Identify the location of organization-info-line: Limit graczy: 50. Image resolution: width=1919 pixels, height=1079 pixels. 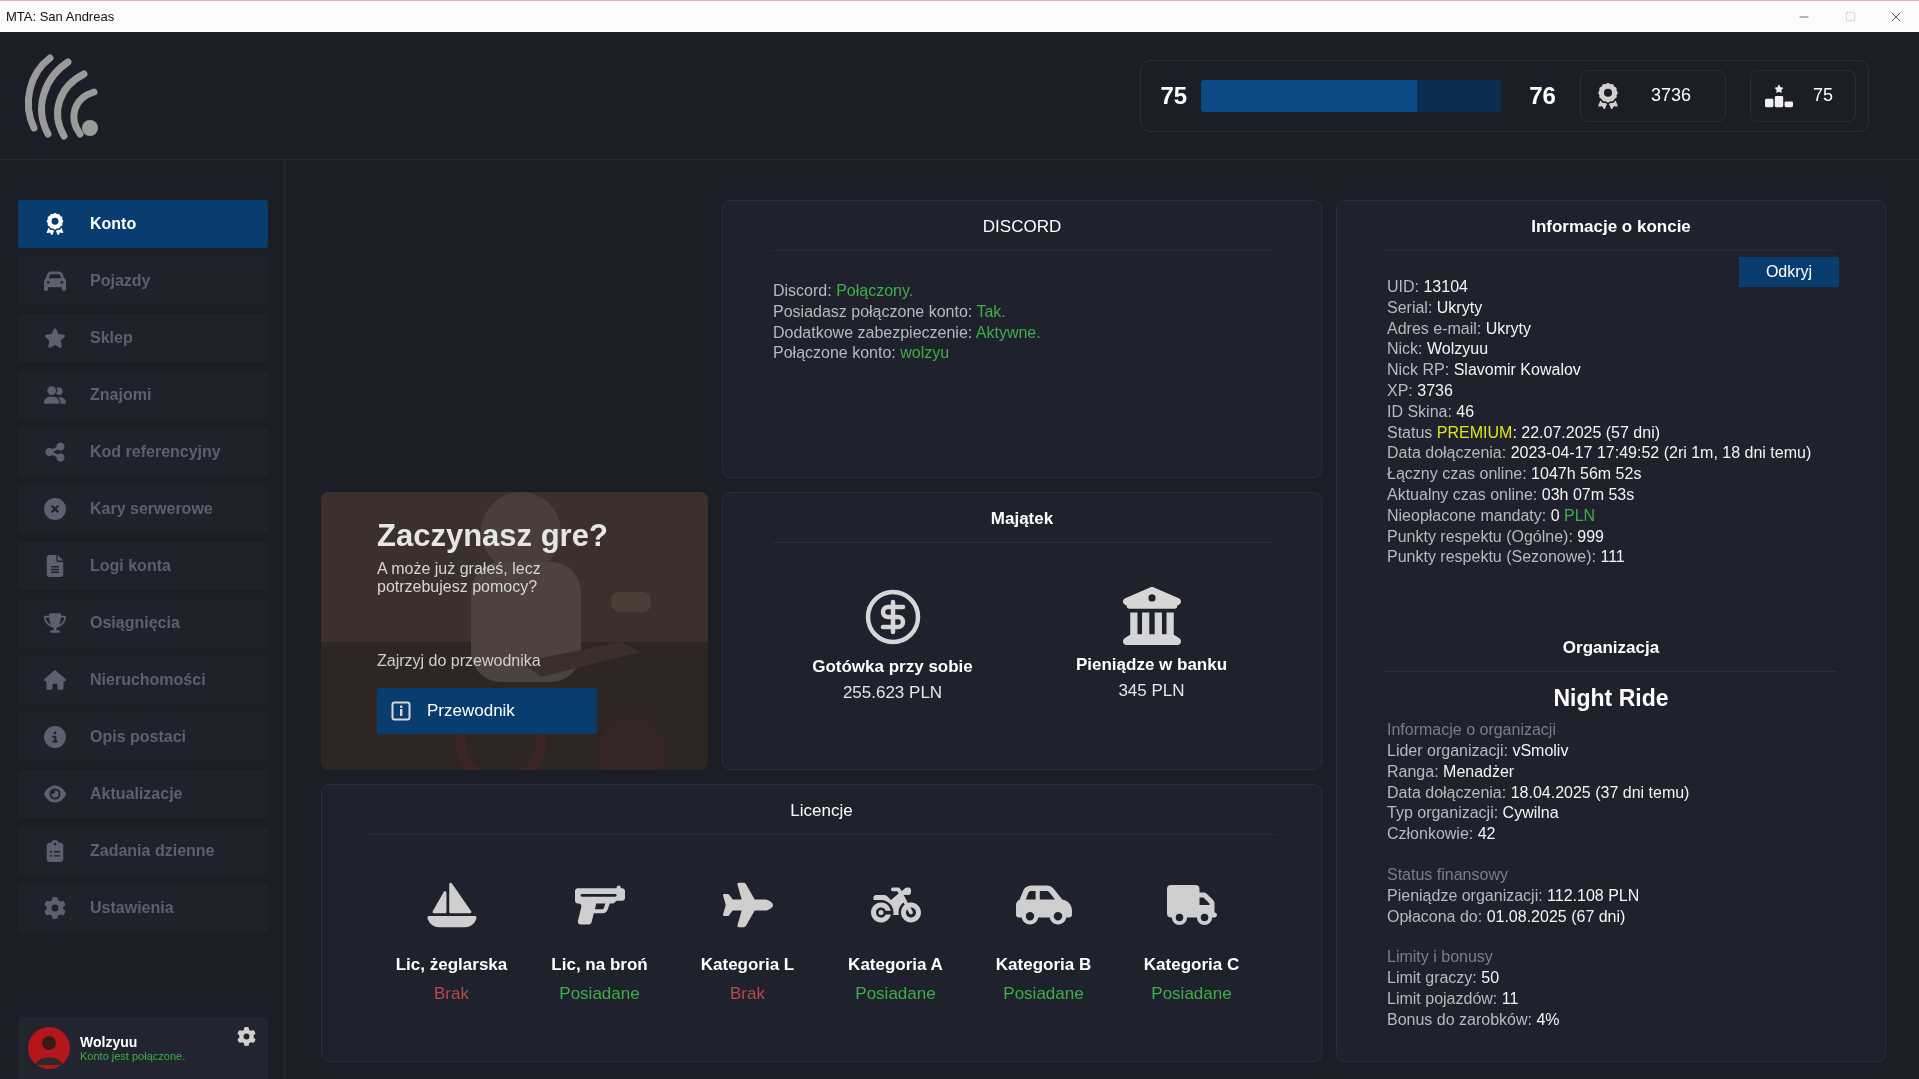
(1444, 978).